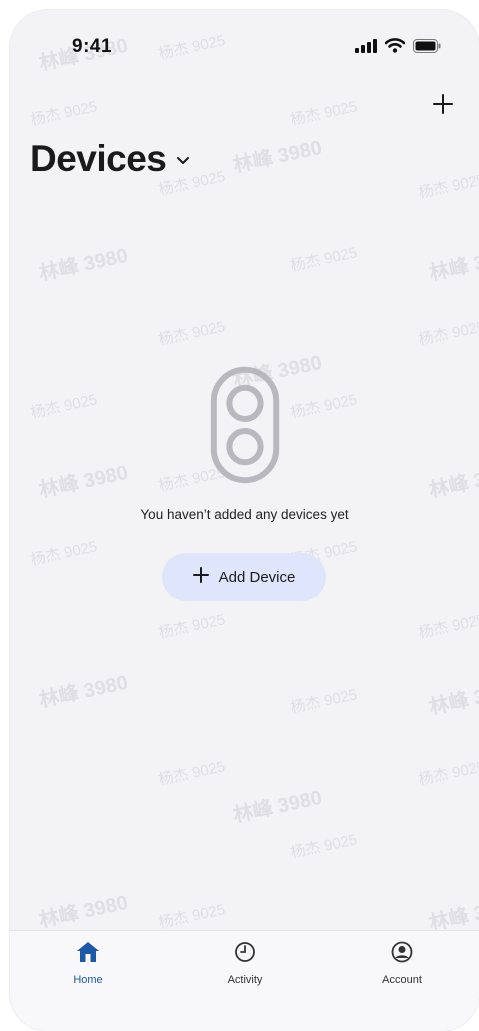  I want to click on tab-home: Home, so click(88, 963).